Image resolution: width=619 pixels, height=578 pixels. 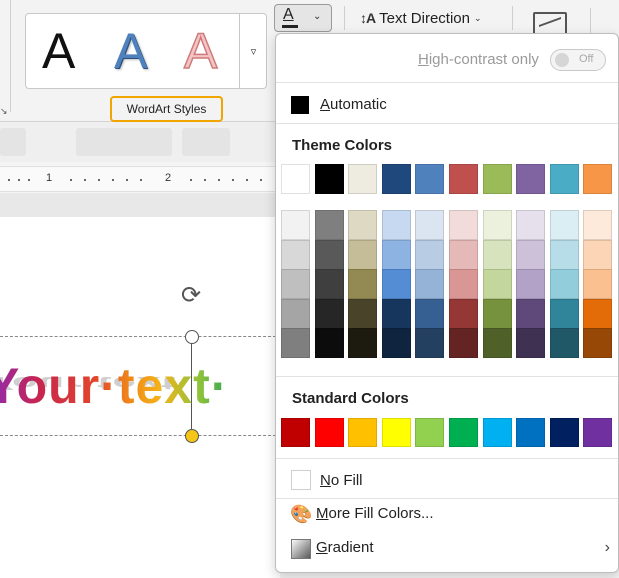 I want to click on horizontal-ruler: 1 2, so click(x=140, y=179).